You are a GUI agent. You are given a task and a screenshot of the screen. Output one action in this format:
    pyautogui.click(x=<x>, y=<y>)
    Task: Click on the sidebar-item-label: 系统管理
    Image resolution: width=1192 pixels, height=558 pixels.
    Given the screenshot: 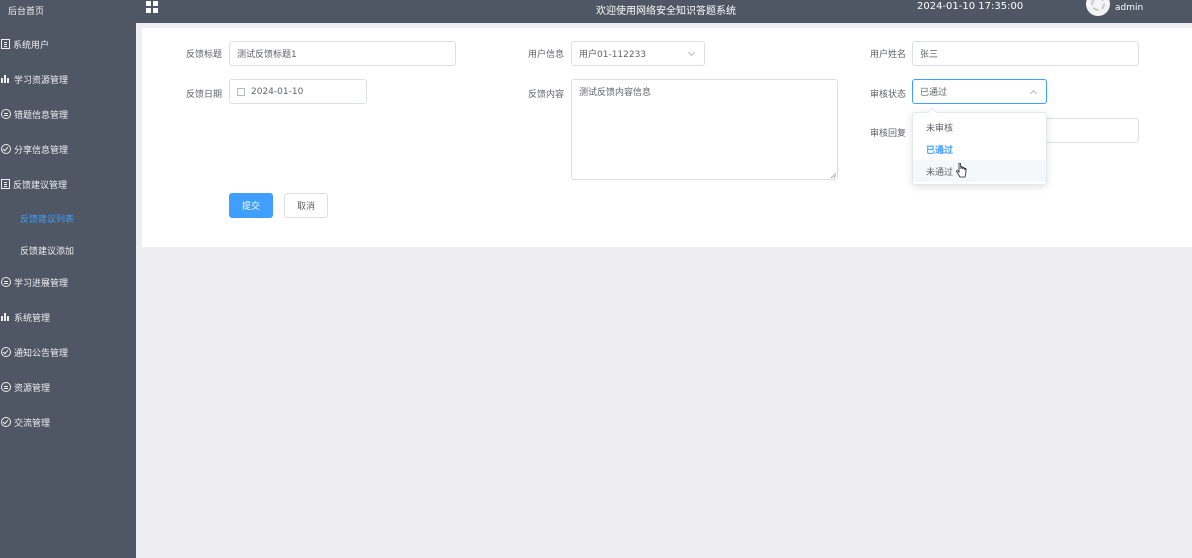 What is the action you would take?
    pyautogui.click(x=32, y=318)
    